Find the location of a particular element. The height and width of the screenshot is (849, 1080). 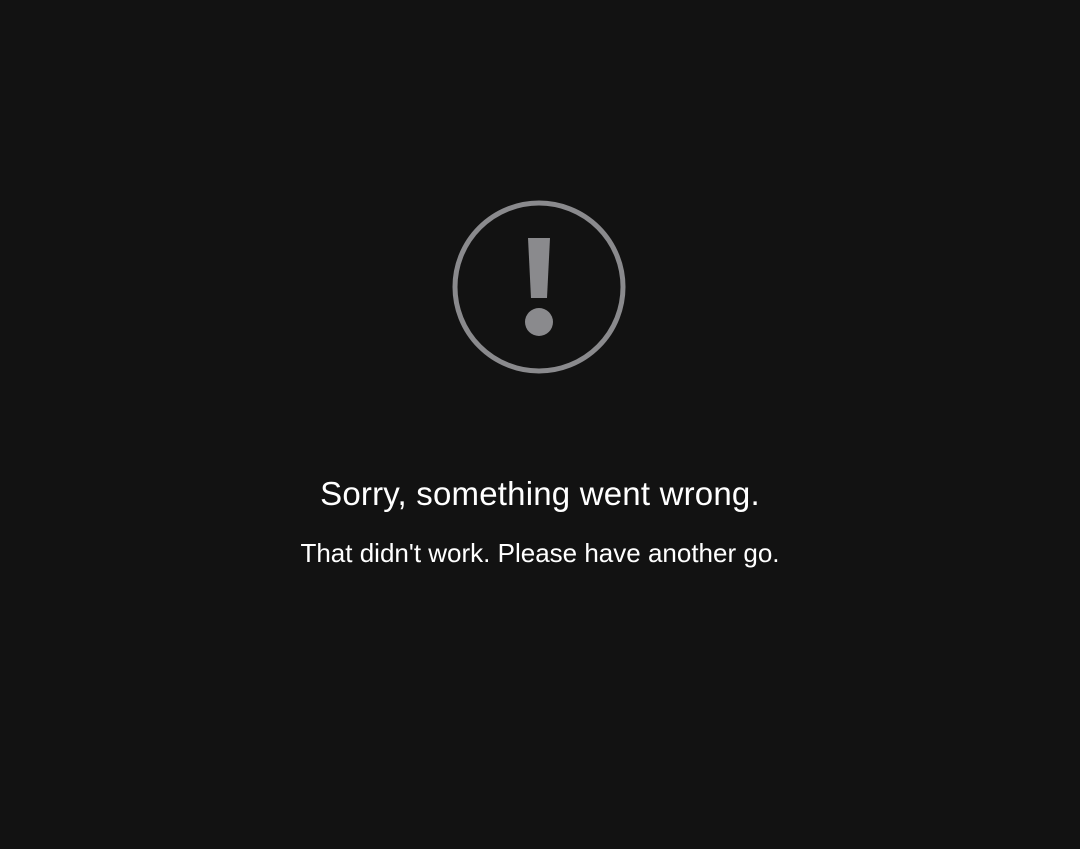

exclamation-circle-icon is located at coordinates (539, 287).